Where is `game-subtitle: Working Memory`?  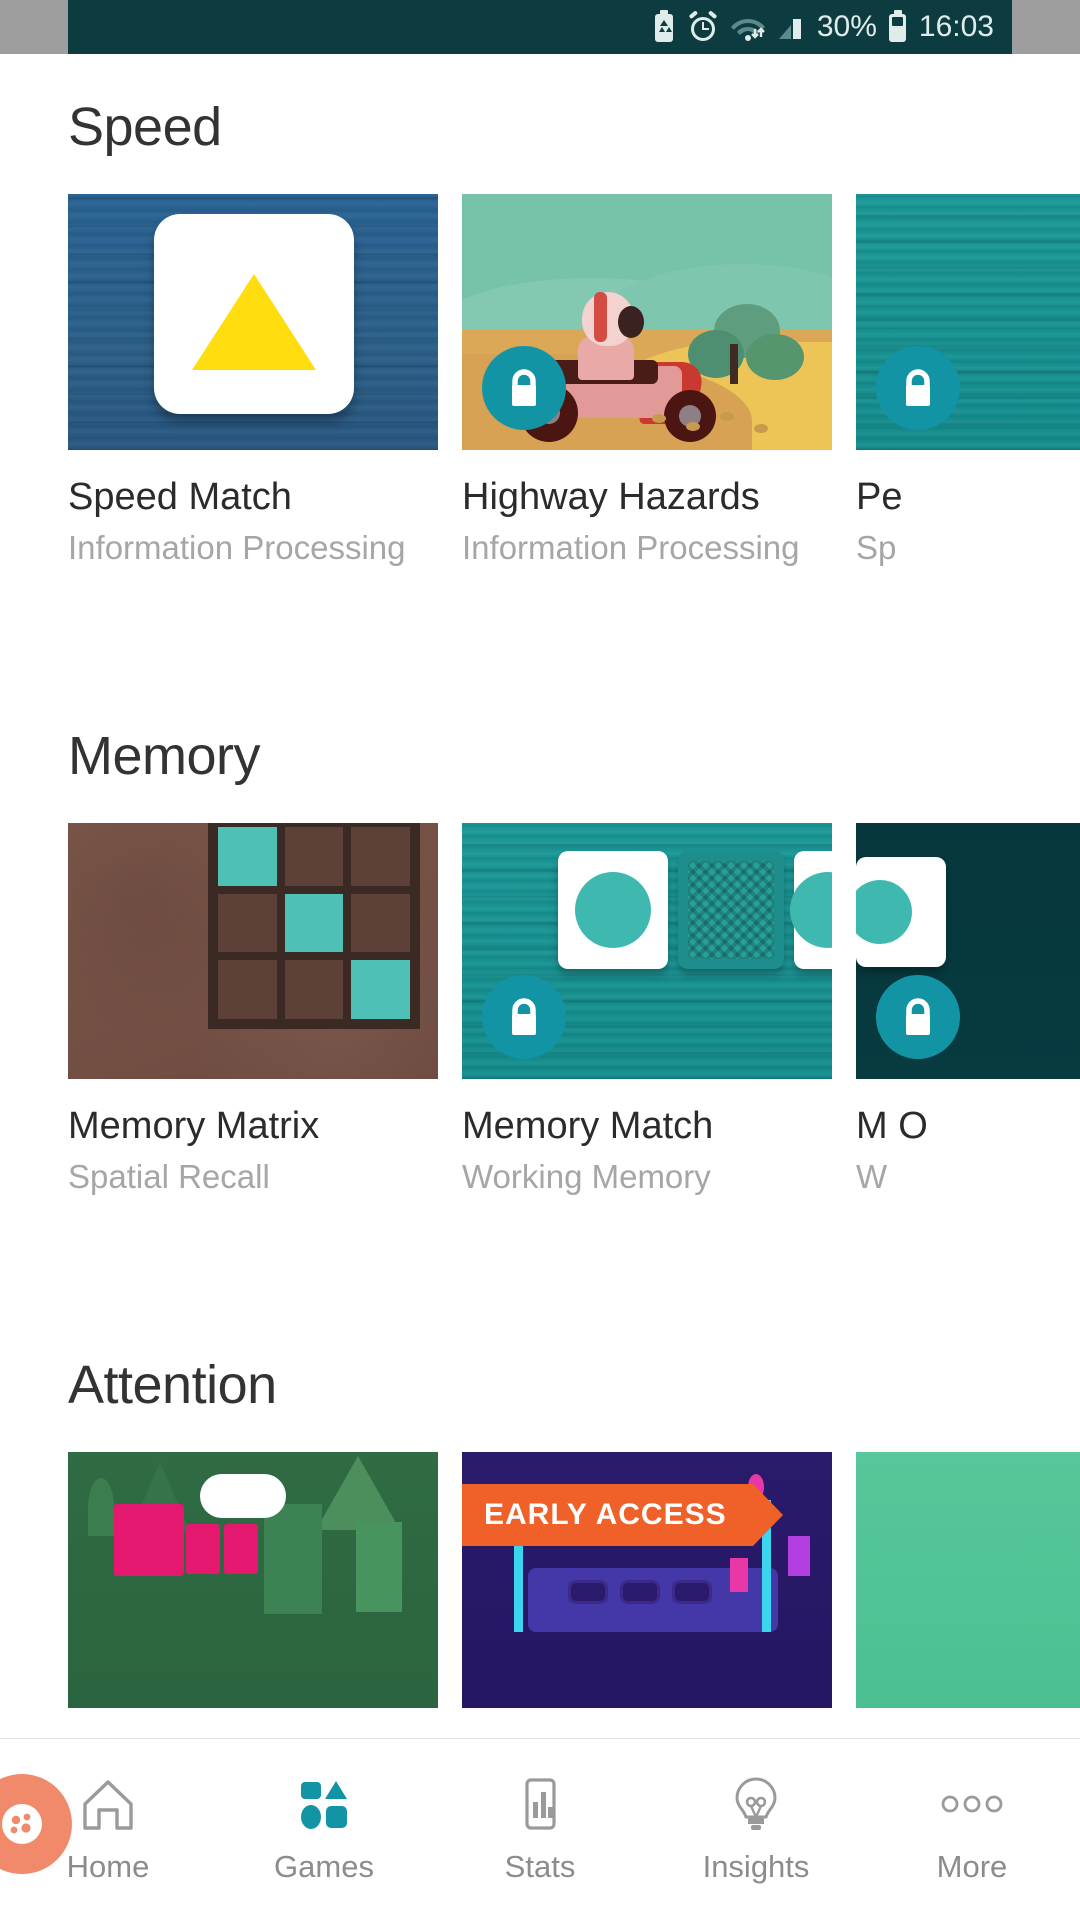
game-subtitle: Working Memory is located at coordinates (586, 1176).